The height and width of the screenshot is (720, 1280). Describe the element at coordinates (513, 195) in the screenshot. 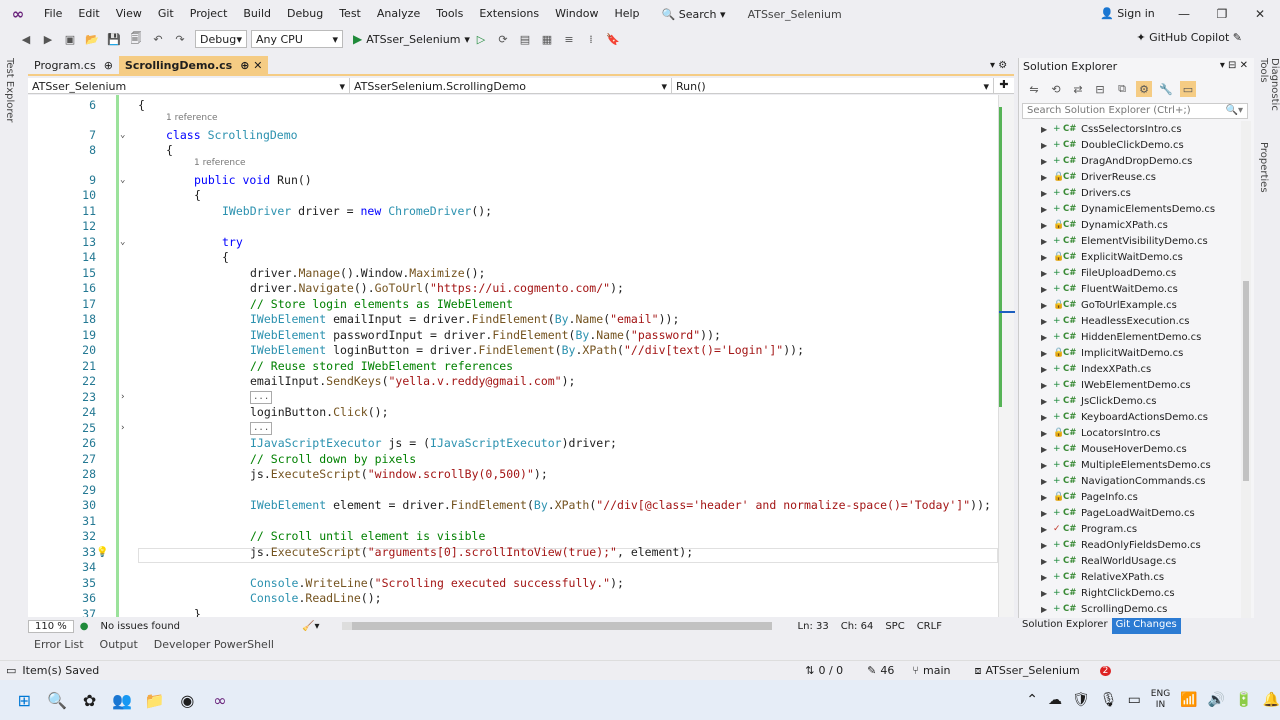

I see `code-line: 10 {` at that location.